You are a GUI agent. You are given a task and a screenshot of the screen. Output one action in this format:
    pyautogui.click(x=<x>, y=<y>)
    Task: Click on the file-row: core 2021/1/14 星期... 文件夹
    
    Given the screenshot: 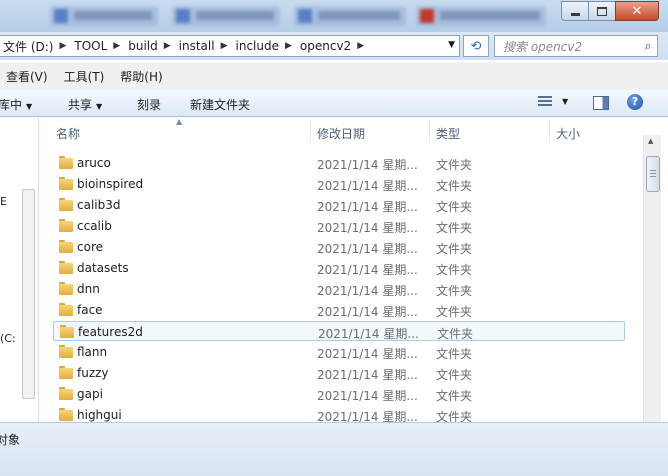 What is the action you would take?
    pyautogui.click(x=339, y=247)
    